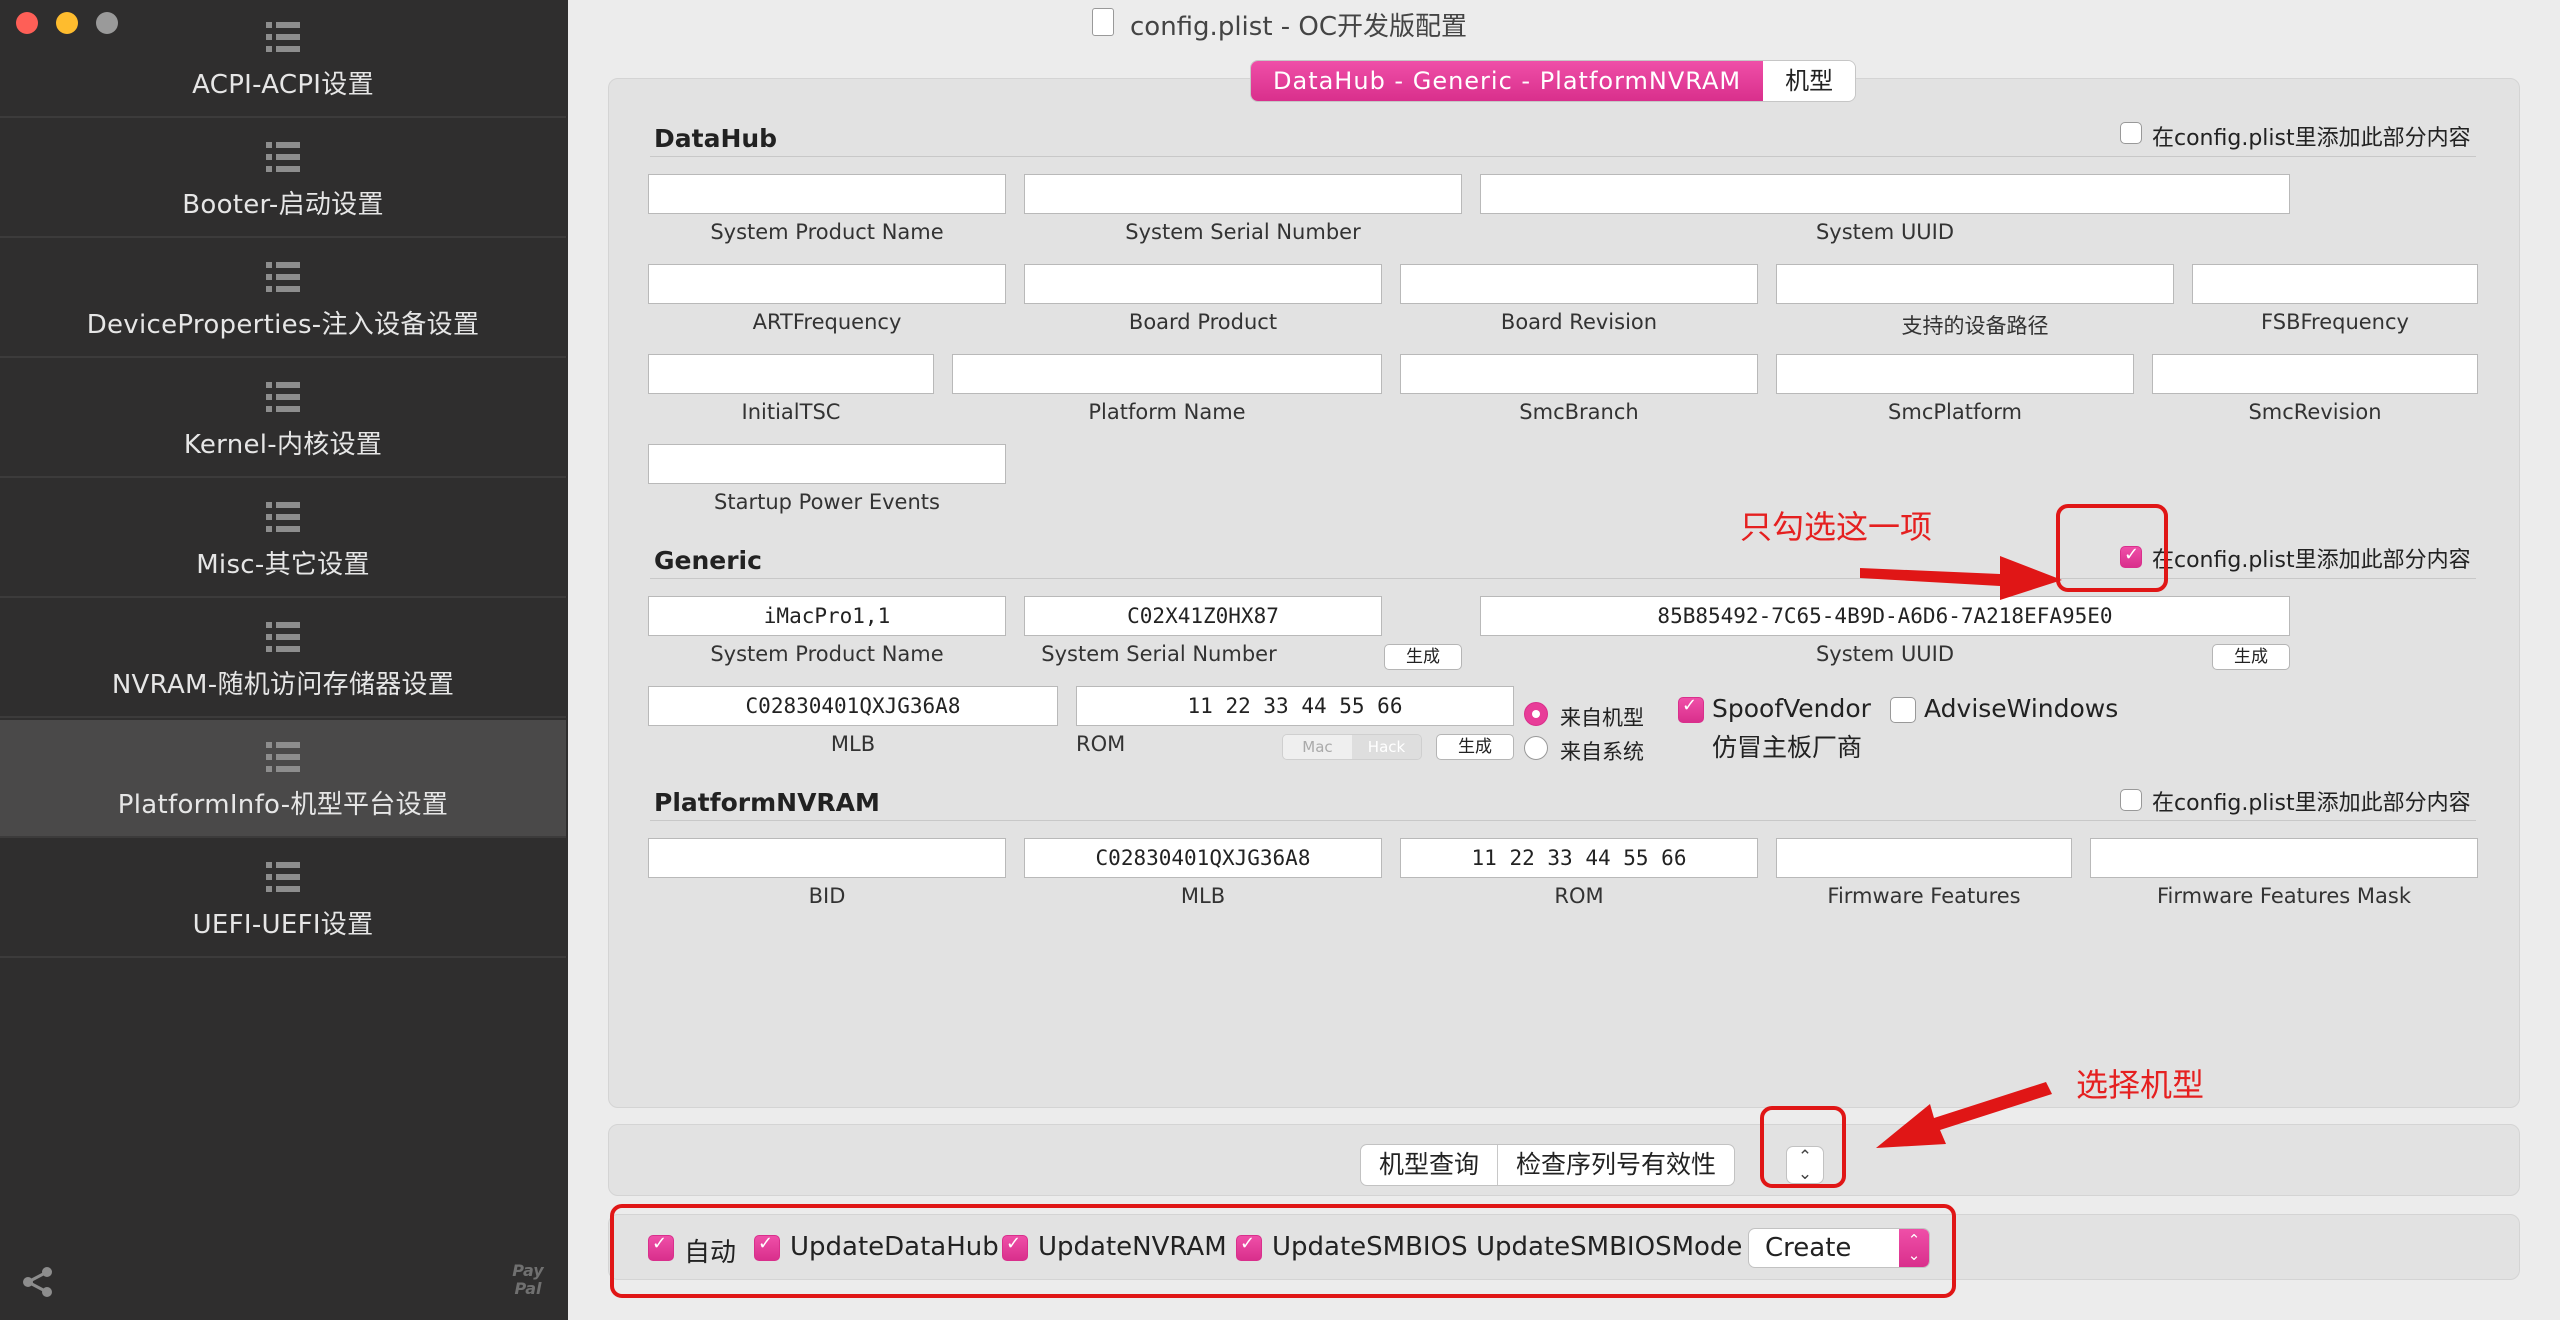  I want to click on paypal-logo: Pay Pal, so click(528, 1280).